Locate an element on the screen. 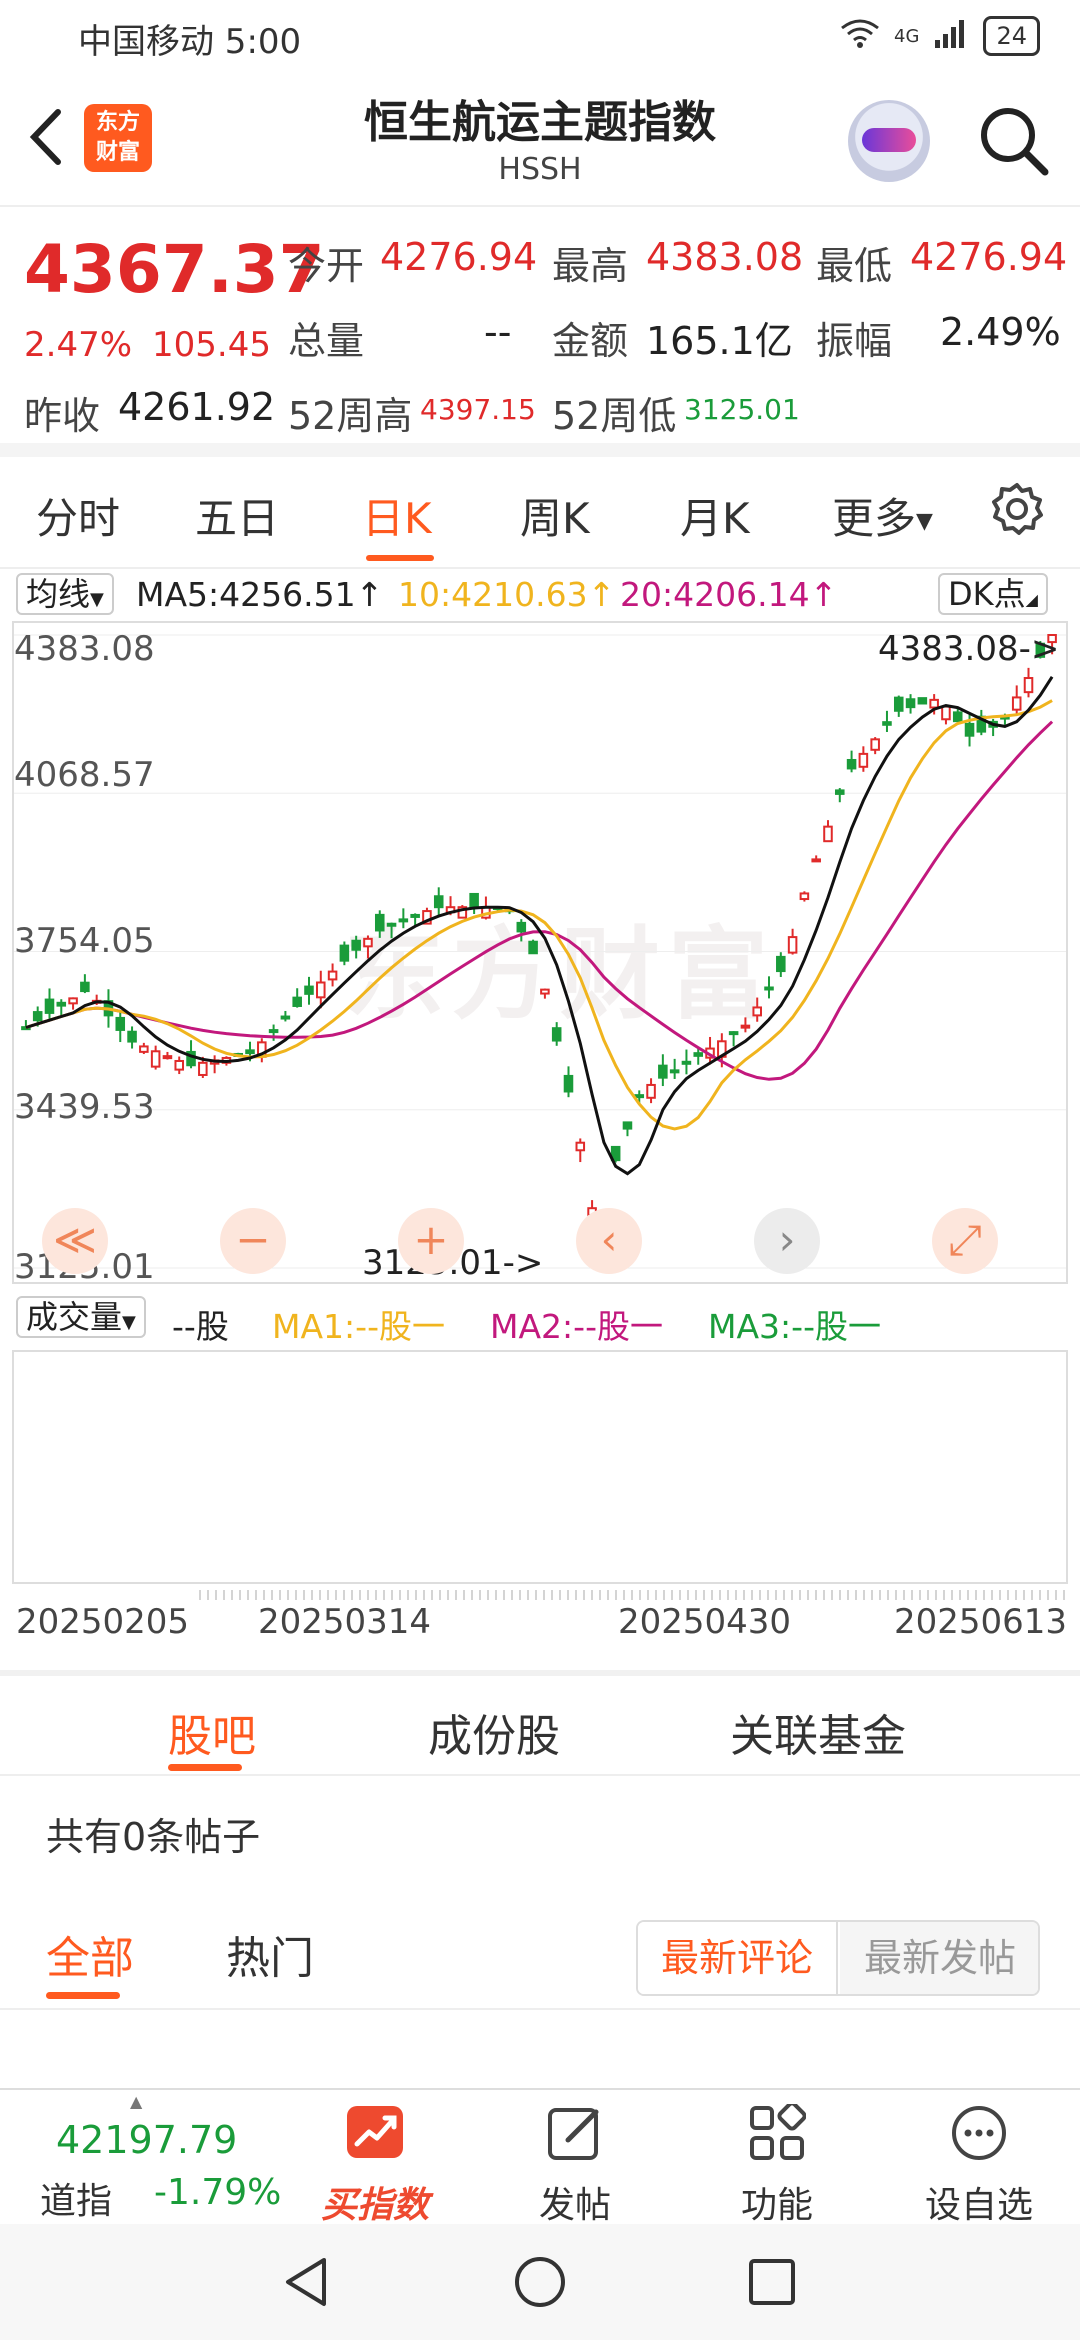 This screenshot has width=1080, height=2340. ma20-value: 20:4206.14↑ is located at coordinates (729, 594).